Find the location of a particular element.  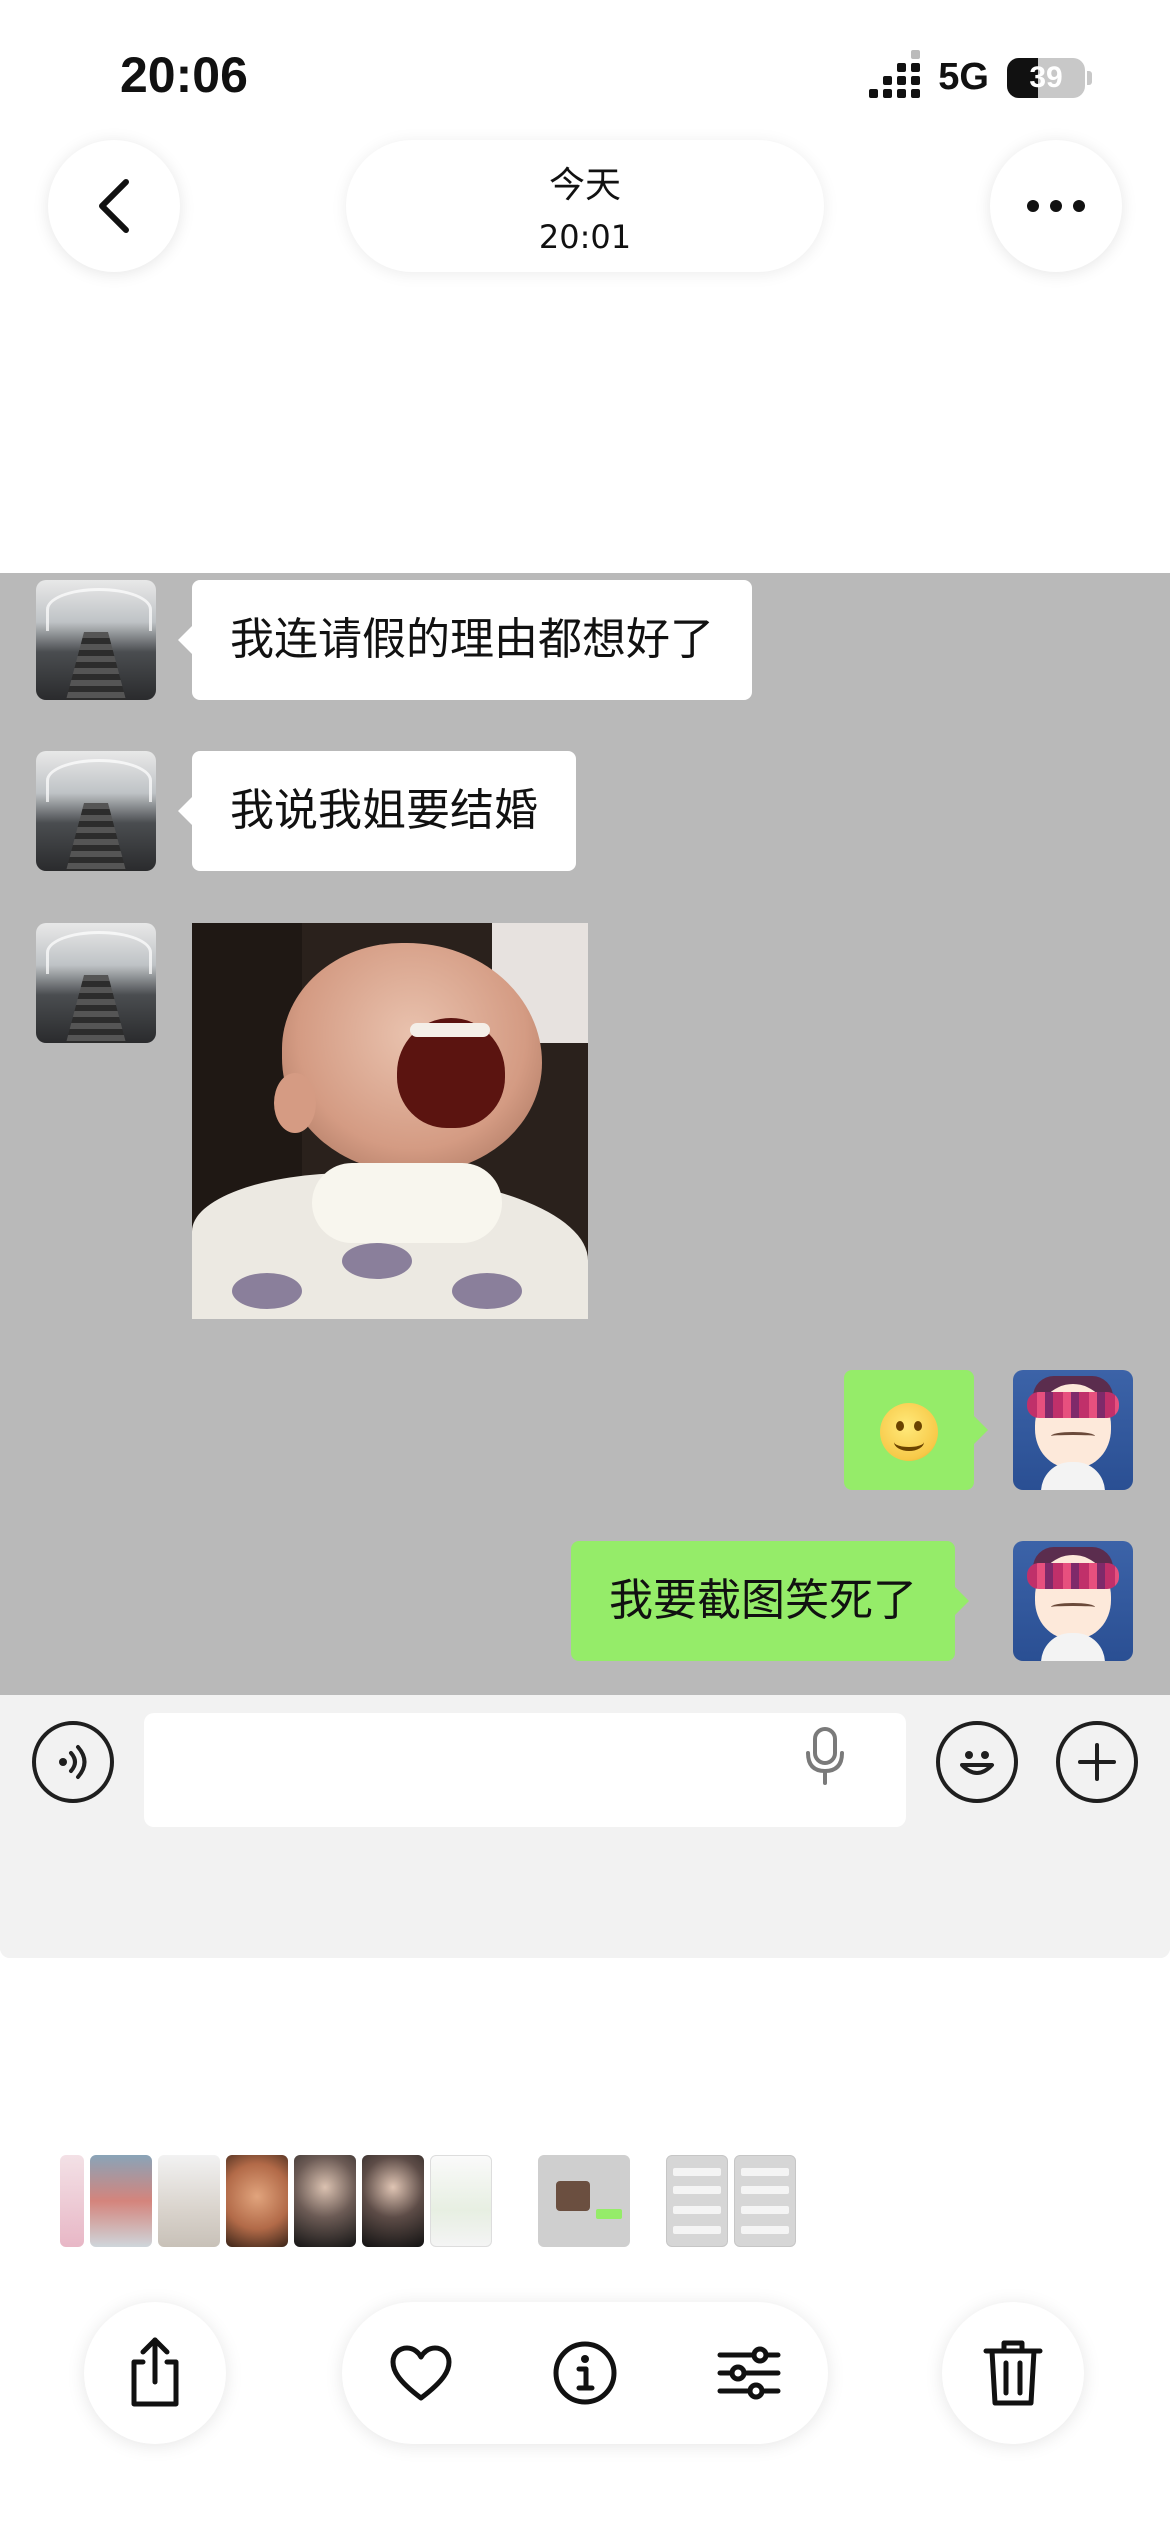

network-type: 5G is located at coordinates (963, 77).